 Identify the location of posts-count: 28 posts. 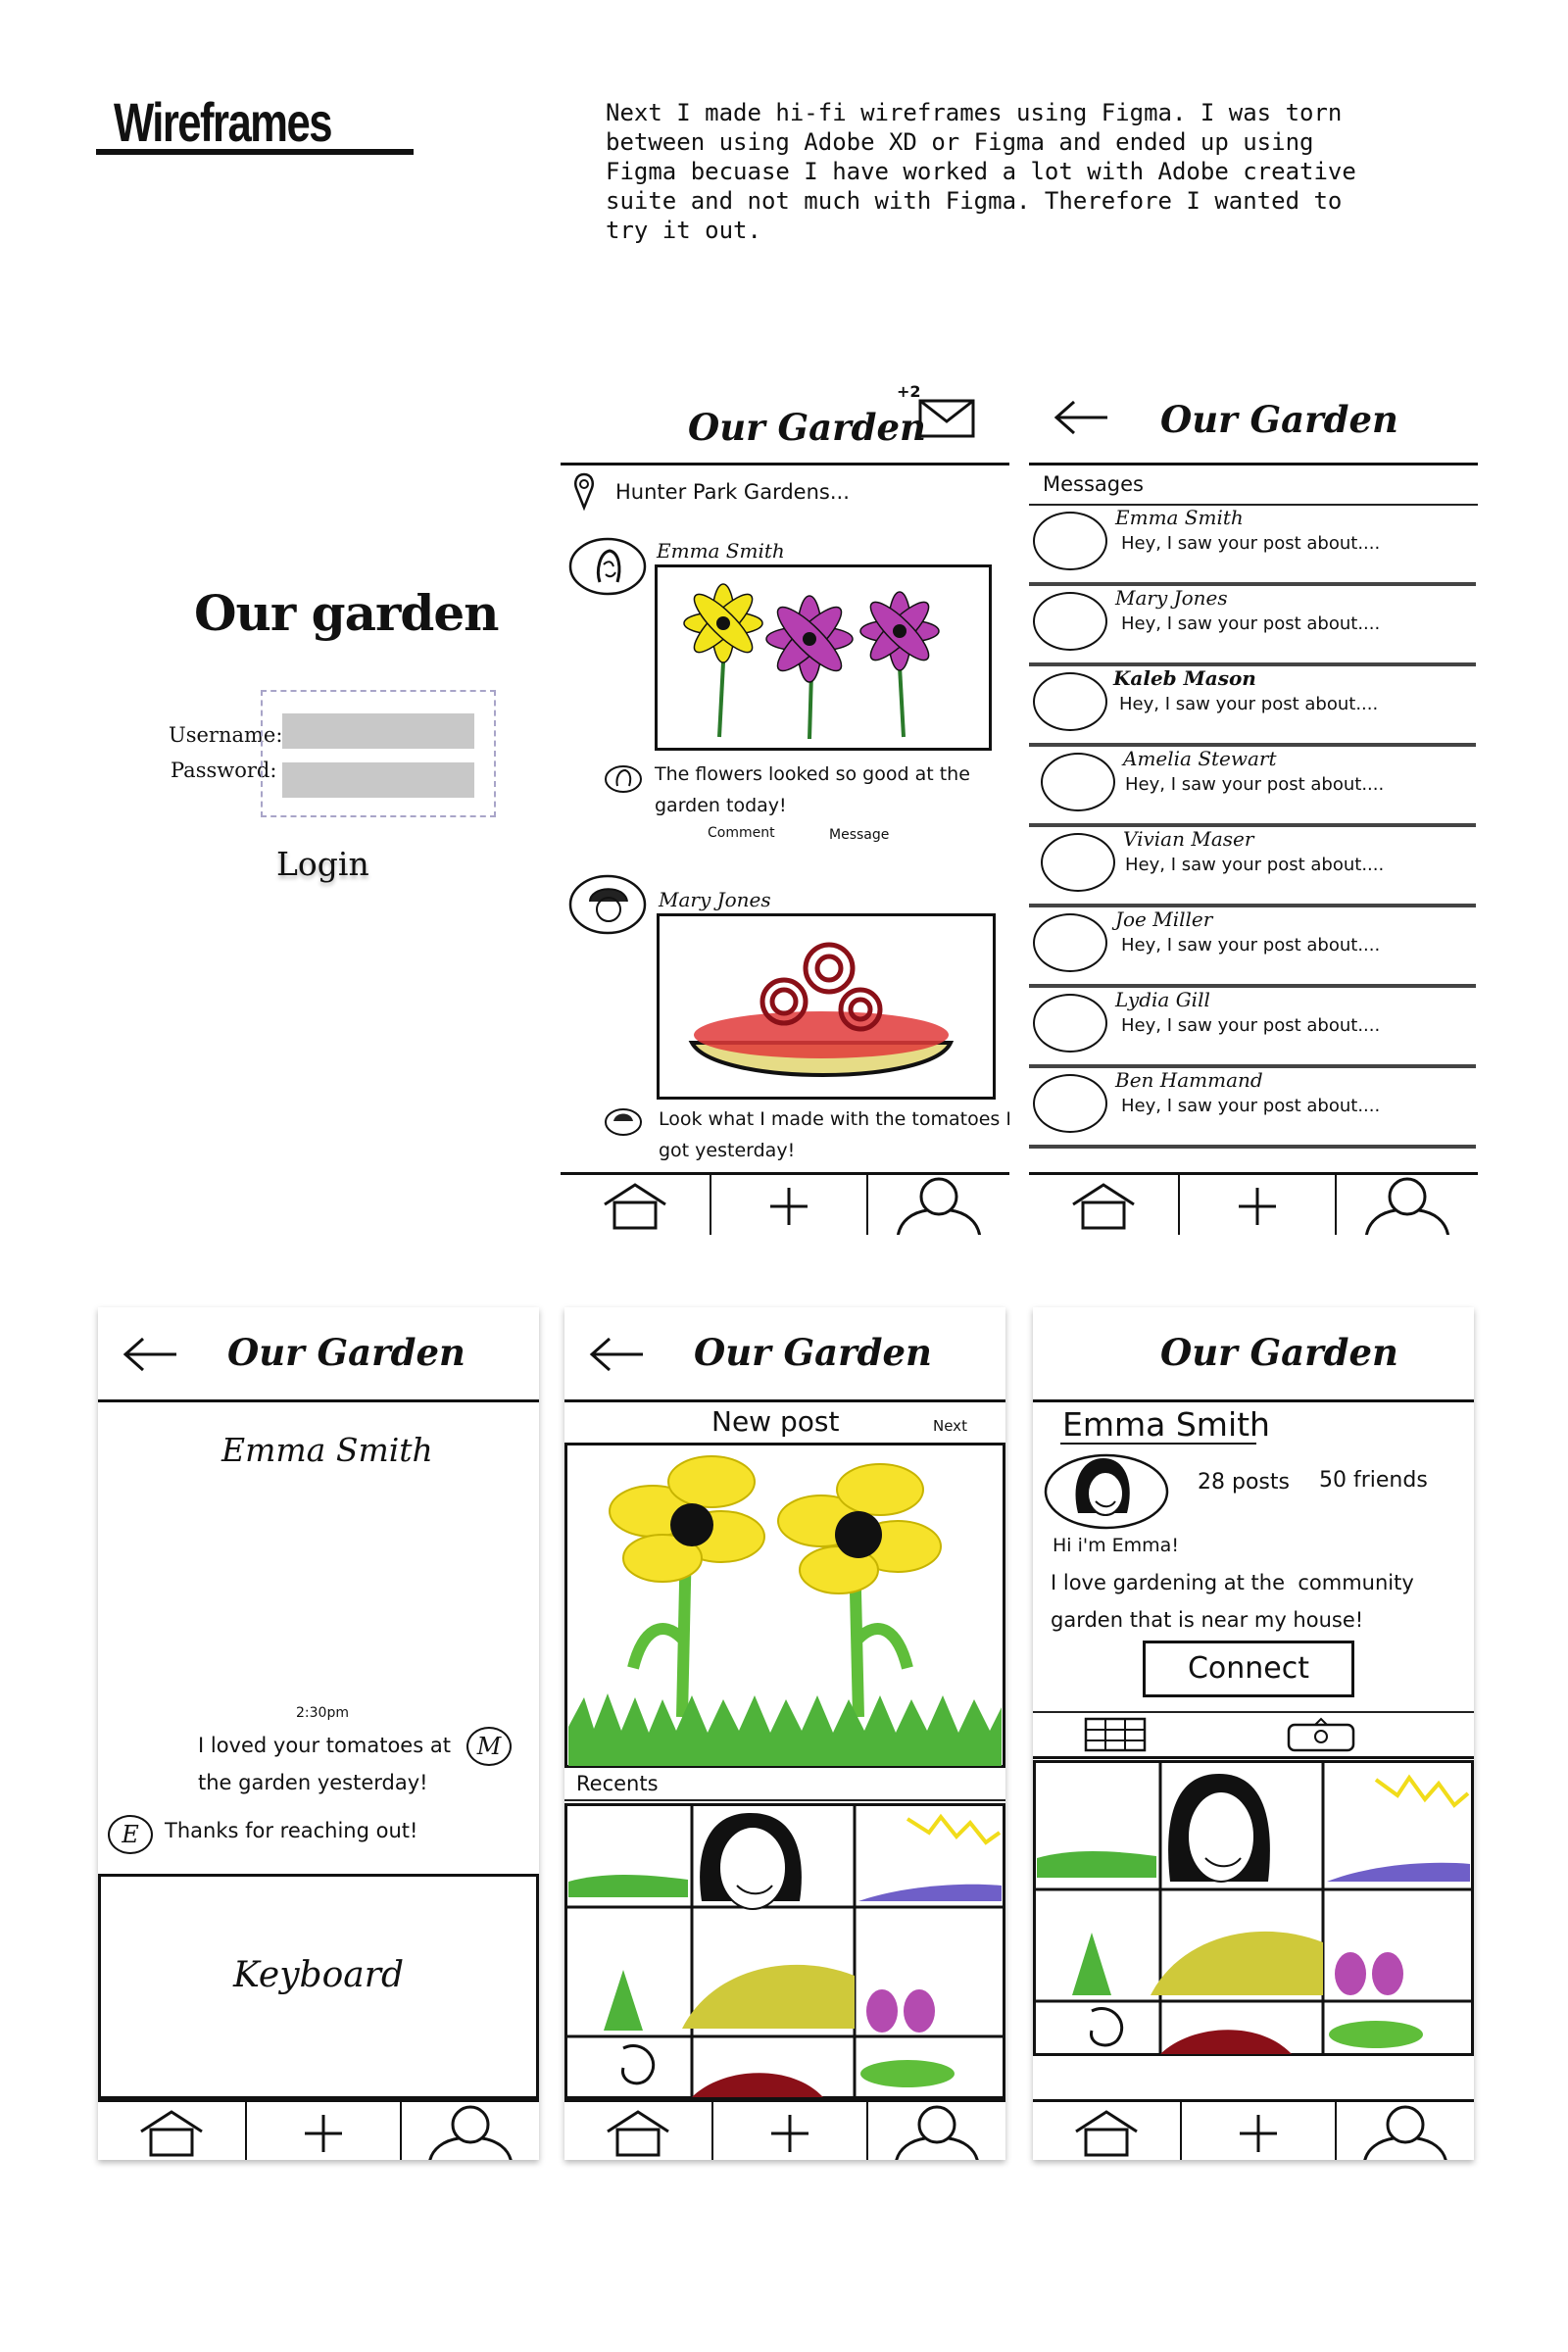
(1244, 1482).